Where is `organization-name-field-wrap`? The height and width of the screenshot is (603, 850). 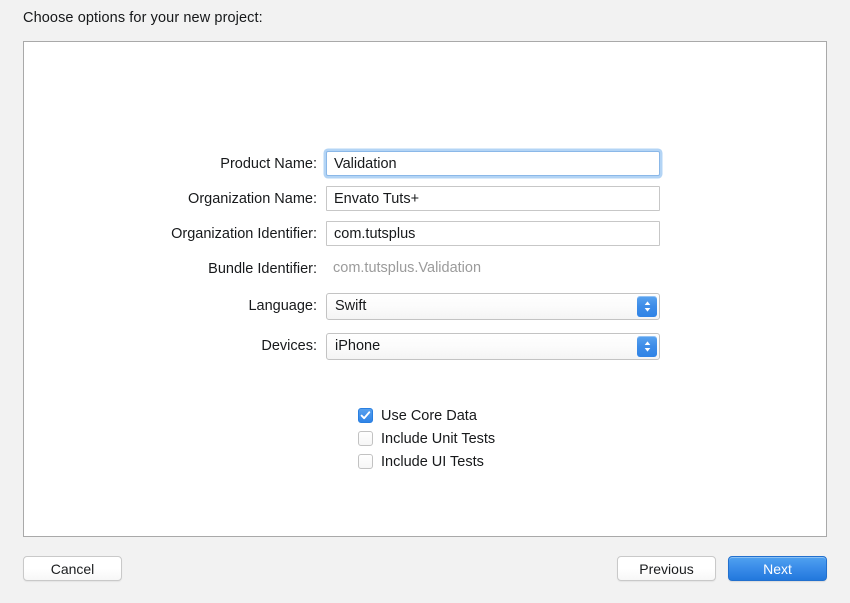 organization-name-field-wrap is located at coordinates (493, 198).